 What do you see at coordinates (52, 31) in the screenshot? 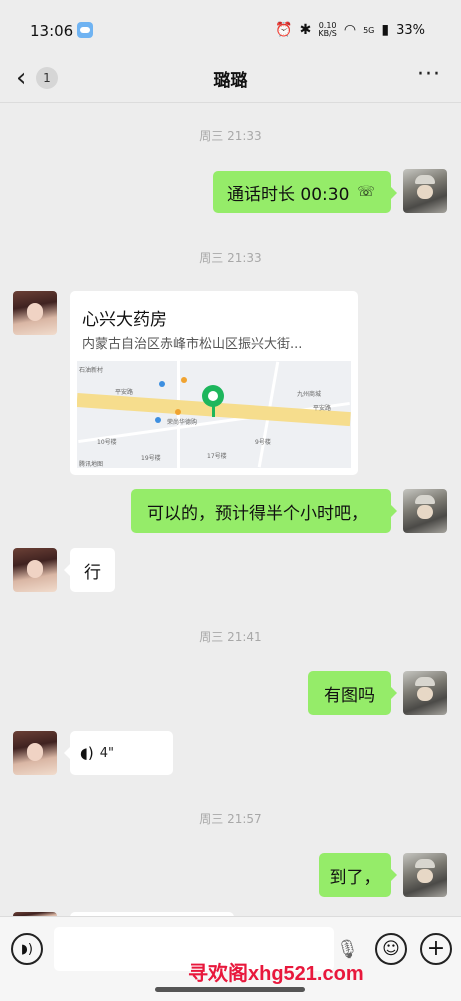
I see `status-time: 13:06` at bounding box center [52, 31].